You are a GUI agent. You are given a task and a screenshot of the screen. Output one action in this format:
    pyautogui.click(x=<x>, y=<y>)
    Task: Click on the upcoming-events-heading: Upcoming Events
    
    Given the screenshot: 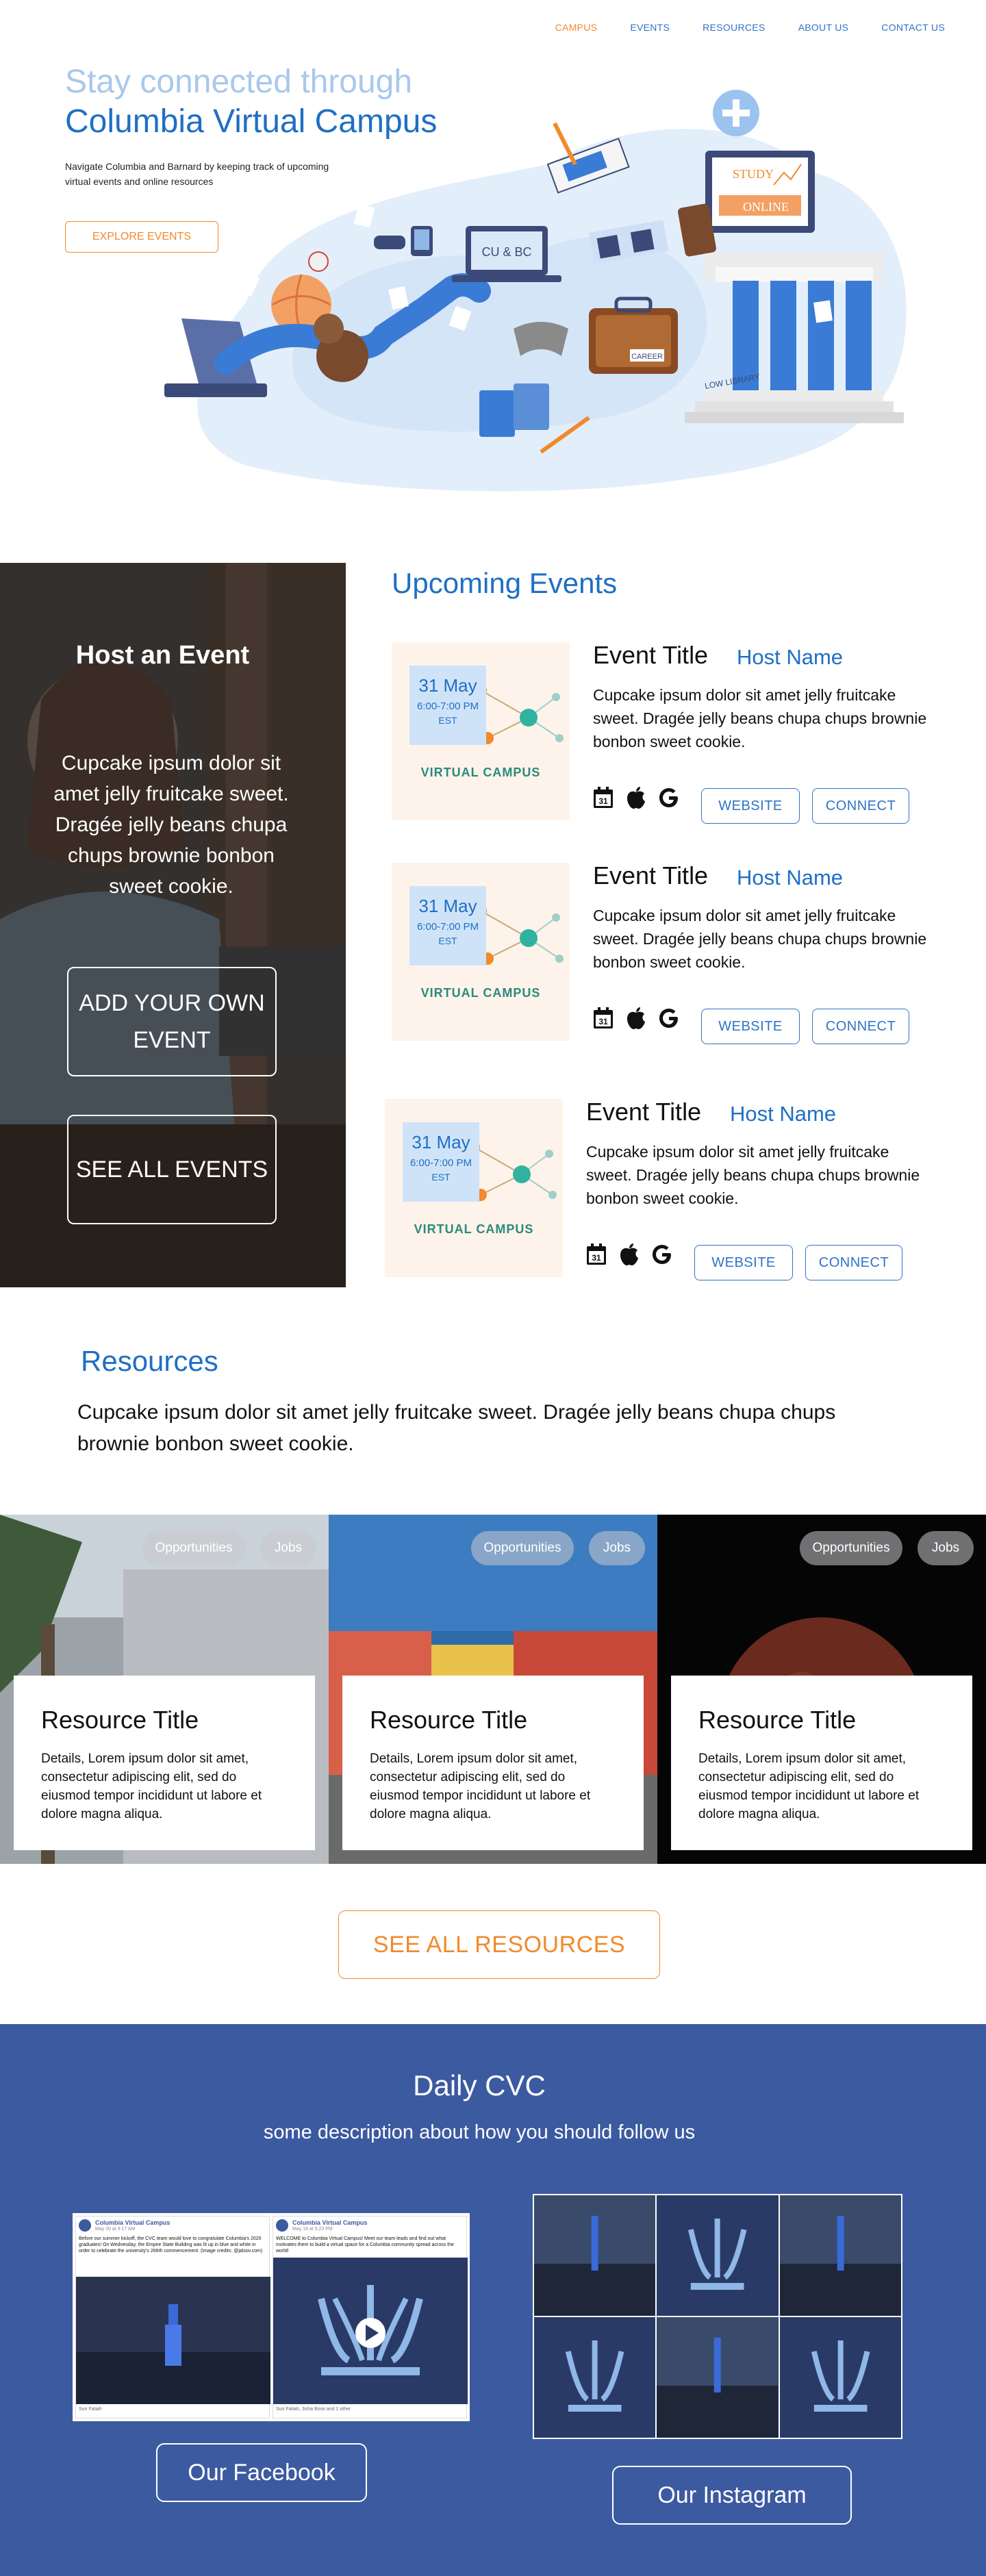 What is the action you would take?
    pyautogui.click(x=505, y=583)
    